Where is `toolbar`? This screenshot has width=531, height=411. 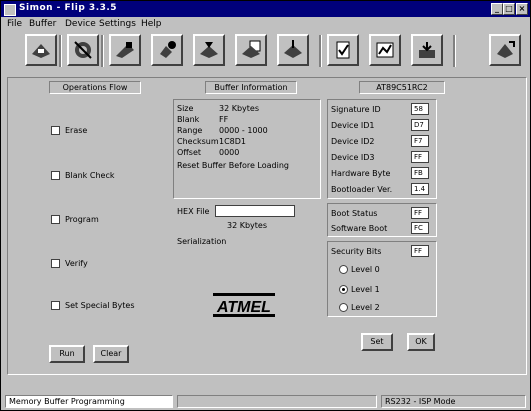
toolbar is located at coordinates (265, 52).